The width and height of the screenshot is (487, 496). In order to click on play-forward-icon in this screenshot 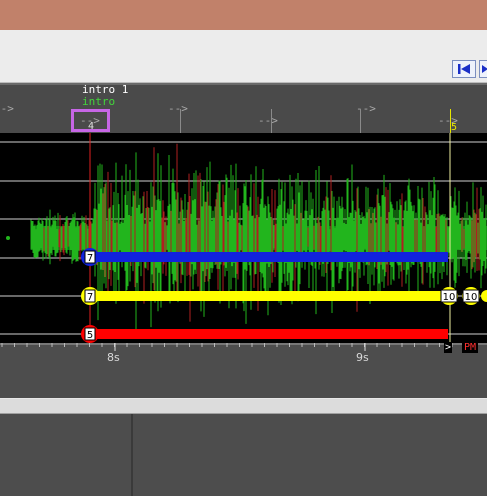, I will do `click(484, 69)`.